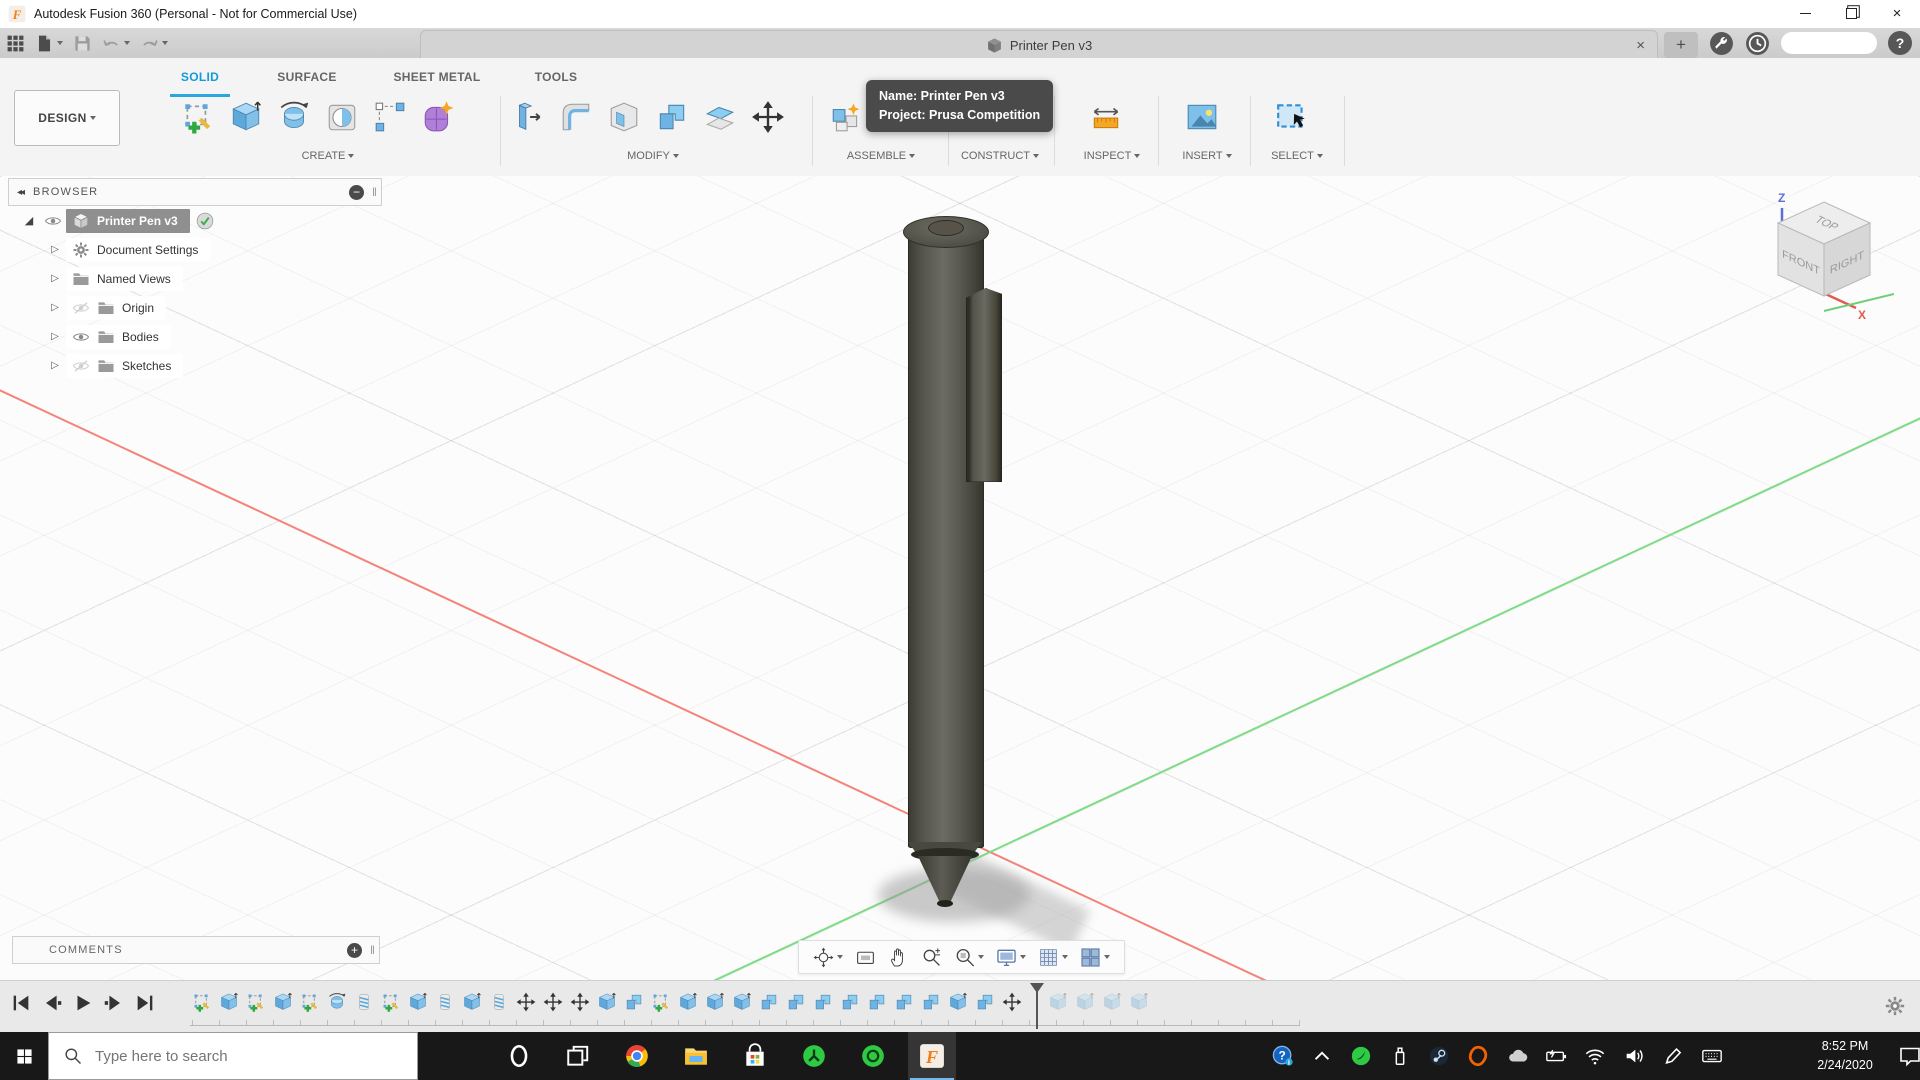 The width and height of the screenshot is (1920, 1080). I want to click on comments-panel-header: COMMENTS + ‖, so click(196, 950).